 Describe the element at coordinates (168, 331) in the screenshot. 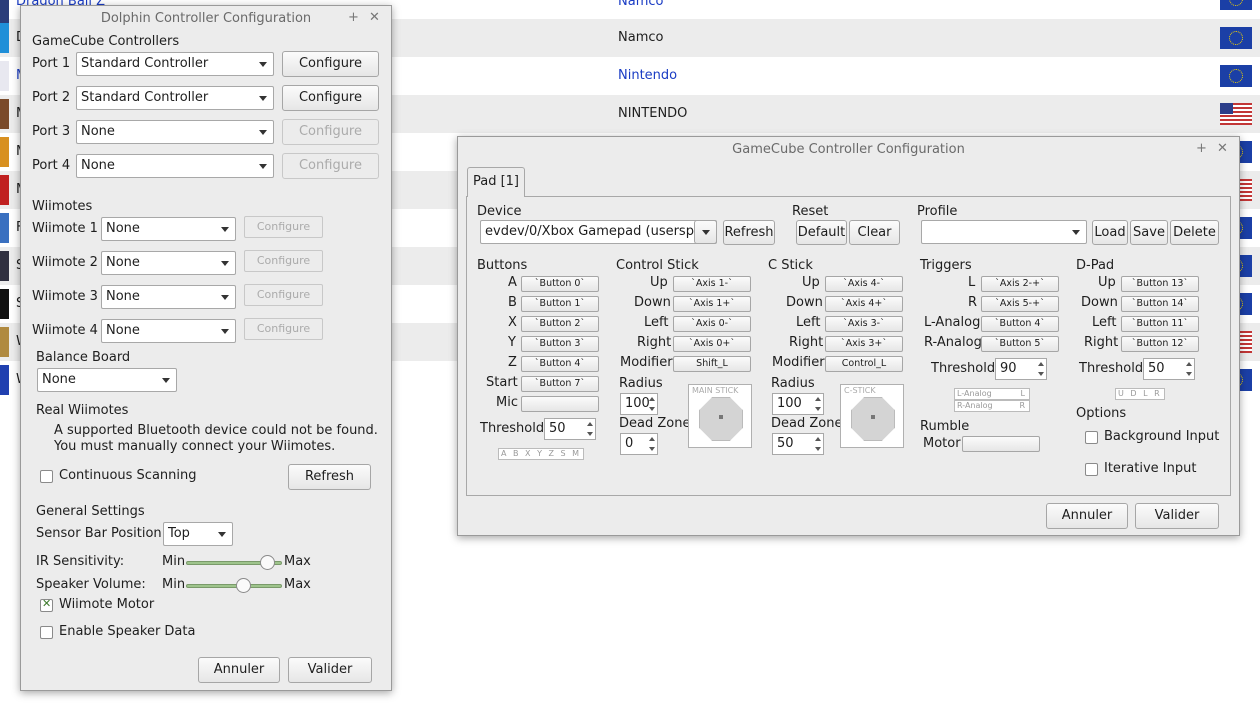

I see `wiimote-4-select: None` at that location.